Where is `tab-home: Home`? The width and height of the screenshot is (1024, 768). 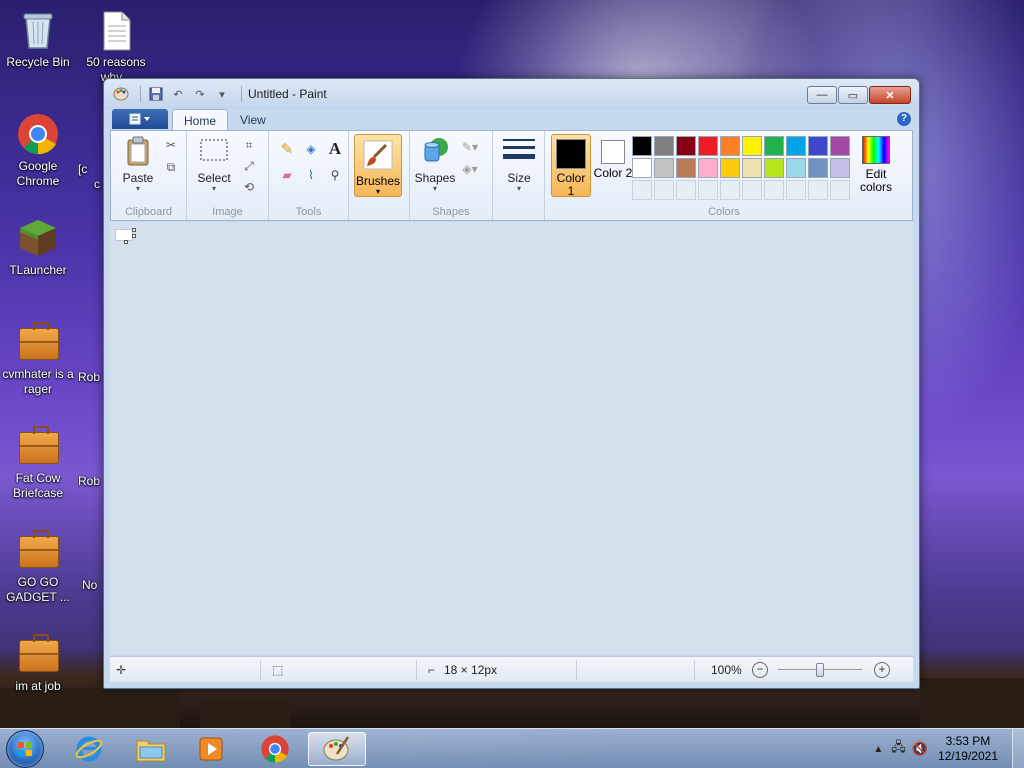
tab-home: Home is located at coordinates (200, 120).